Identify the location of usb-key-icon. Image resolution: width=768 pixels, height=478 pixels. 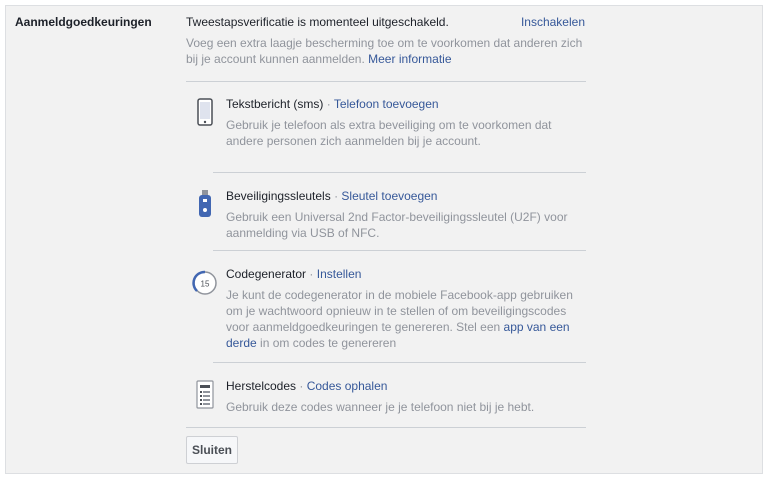
(205, 203).